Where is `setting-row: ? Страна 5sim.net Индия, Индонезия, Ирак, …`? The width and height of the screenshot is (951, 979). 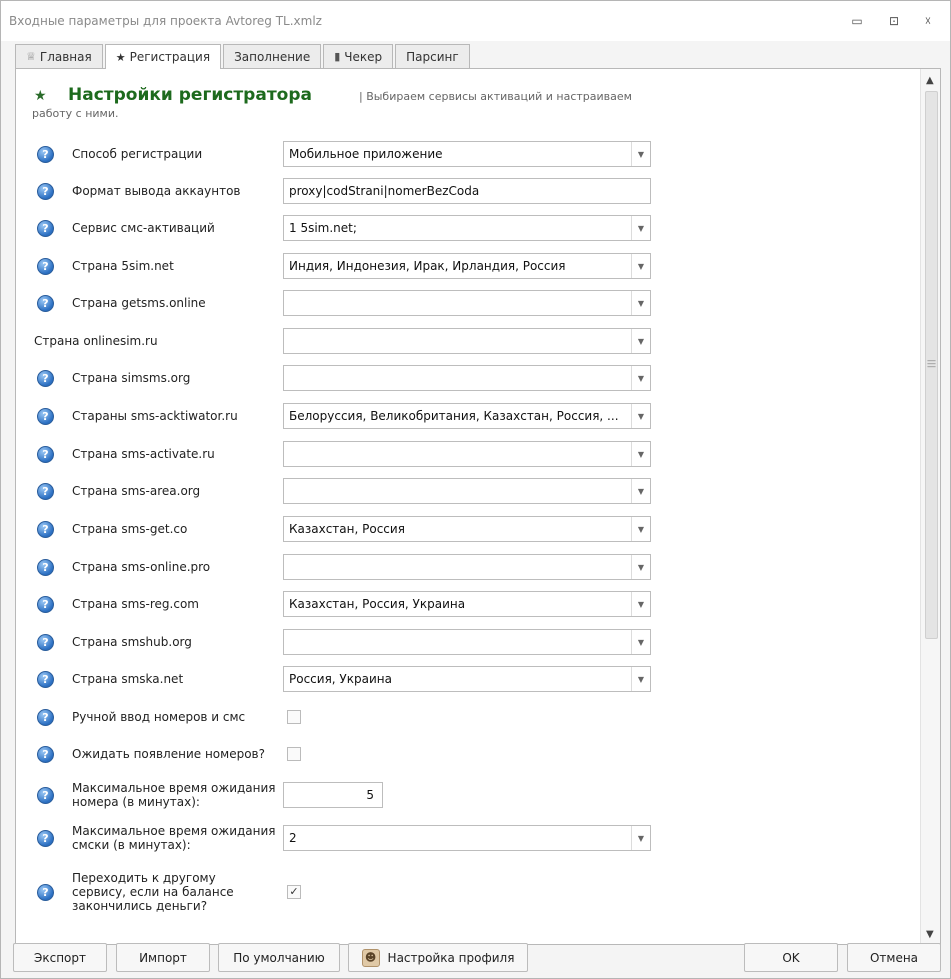
setting-row: ? Страна 5sim.net Индия, Индонезия, Ирак, … is located at coordinates (468, 266).